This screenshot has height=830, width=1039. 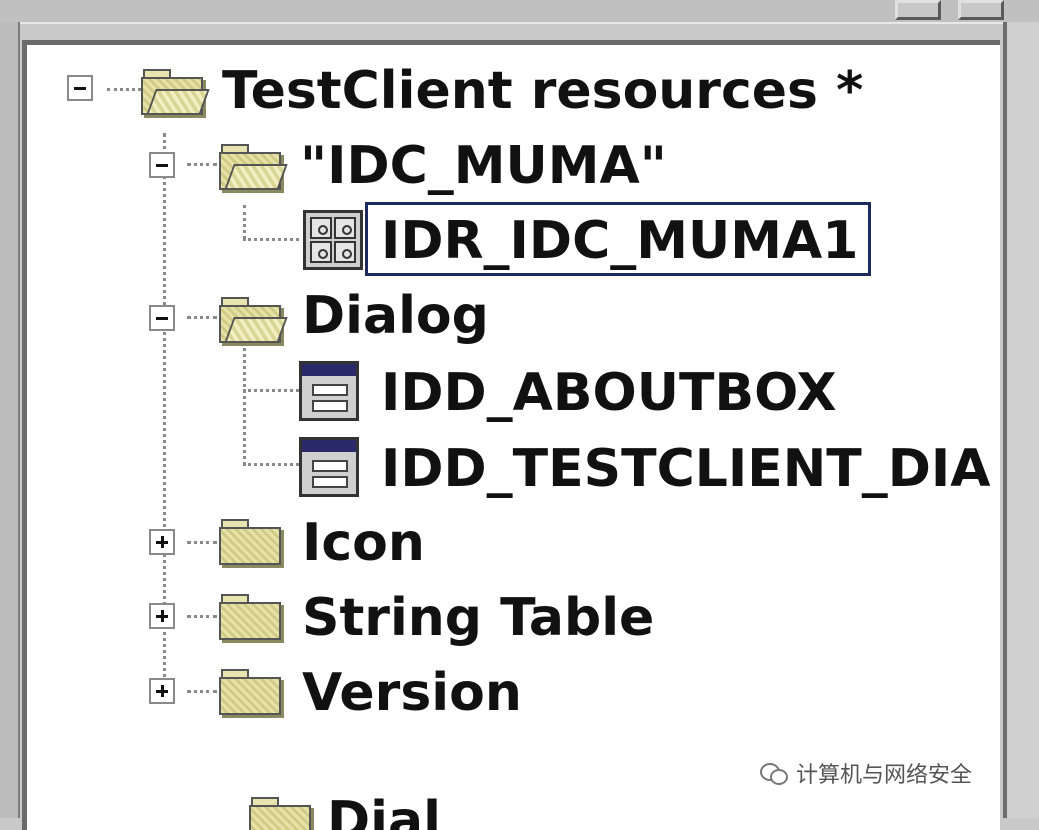 What do you see at coordinates (162, 691) in the screenshot?
I see `expand-toggle-version` at bounding box center [162, 691].